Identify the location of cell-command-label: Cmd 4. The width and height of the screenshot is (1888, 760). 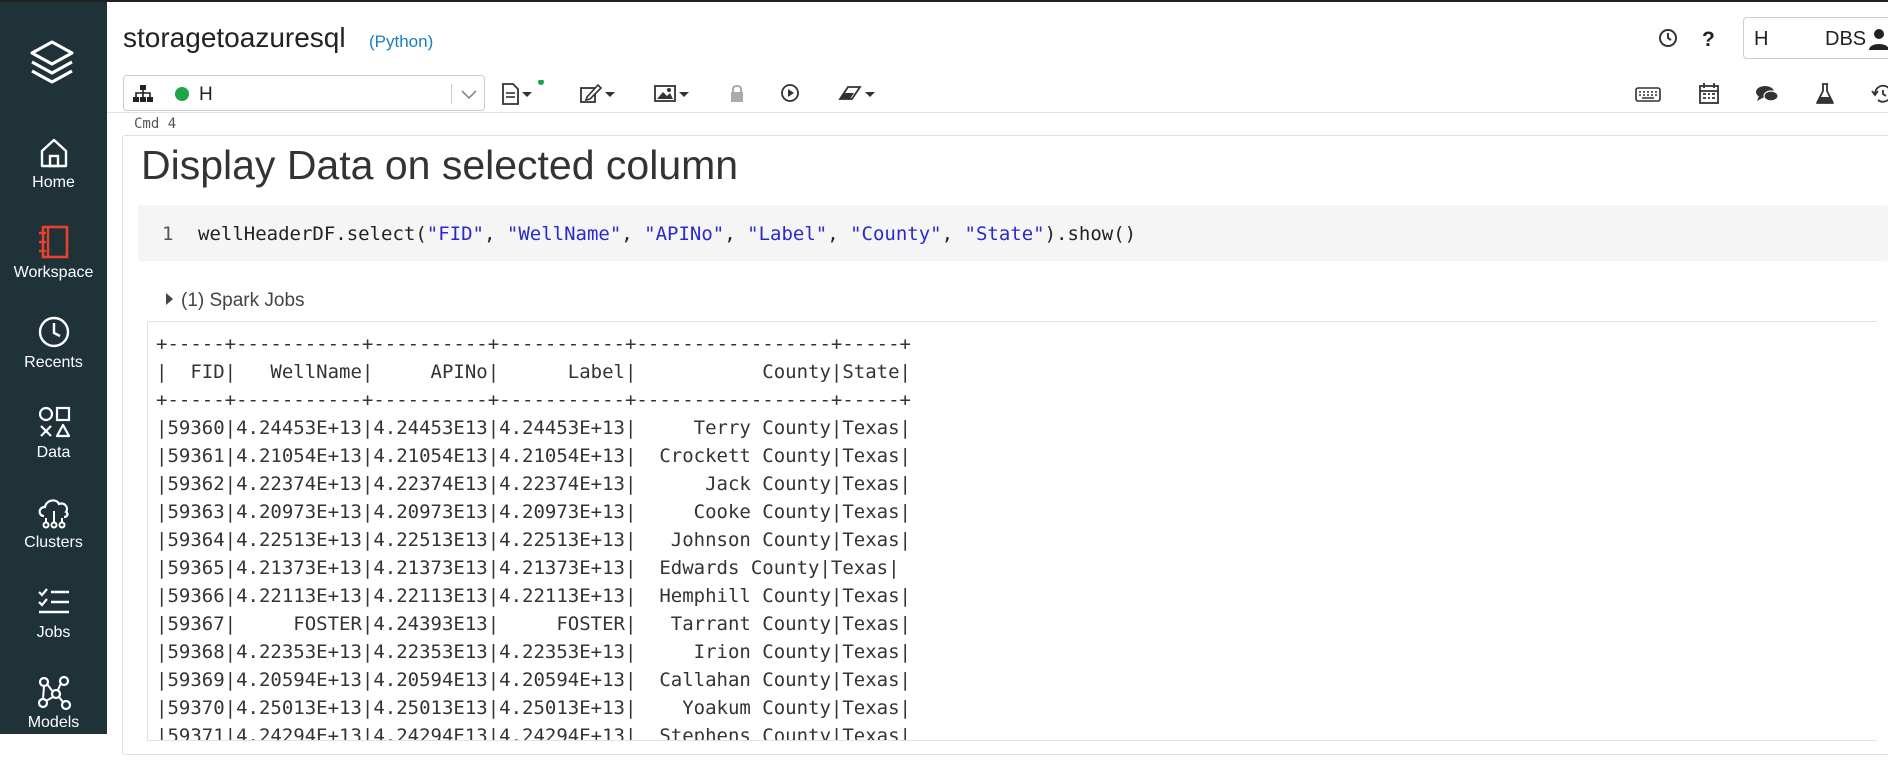
(155, 124).